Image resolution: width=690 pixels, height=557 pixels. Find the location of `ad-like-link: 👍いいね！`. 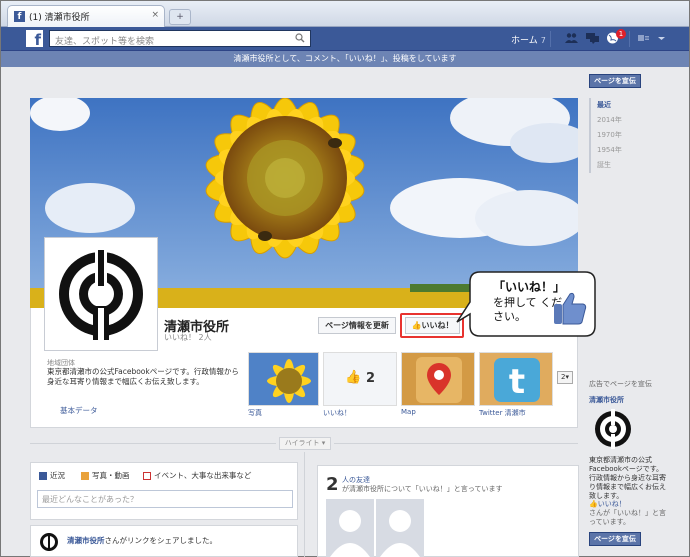

ad-like-link: 👍いいね！ is located at coordinates (607, 504).